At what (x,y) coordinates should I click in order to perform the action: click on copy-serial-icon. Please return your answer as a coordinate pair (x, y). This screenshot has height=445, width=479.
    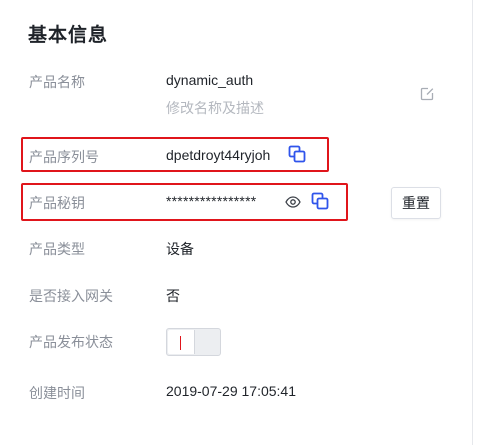
    Looking at the image, I should click on (297, 154).